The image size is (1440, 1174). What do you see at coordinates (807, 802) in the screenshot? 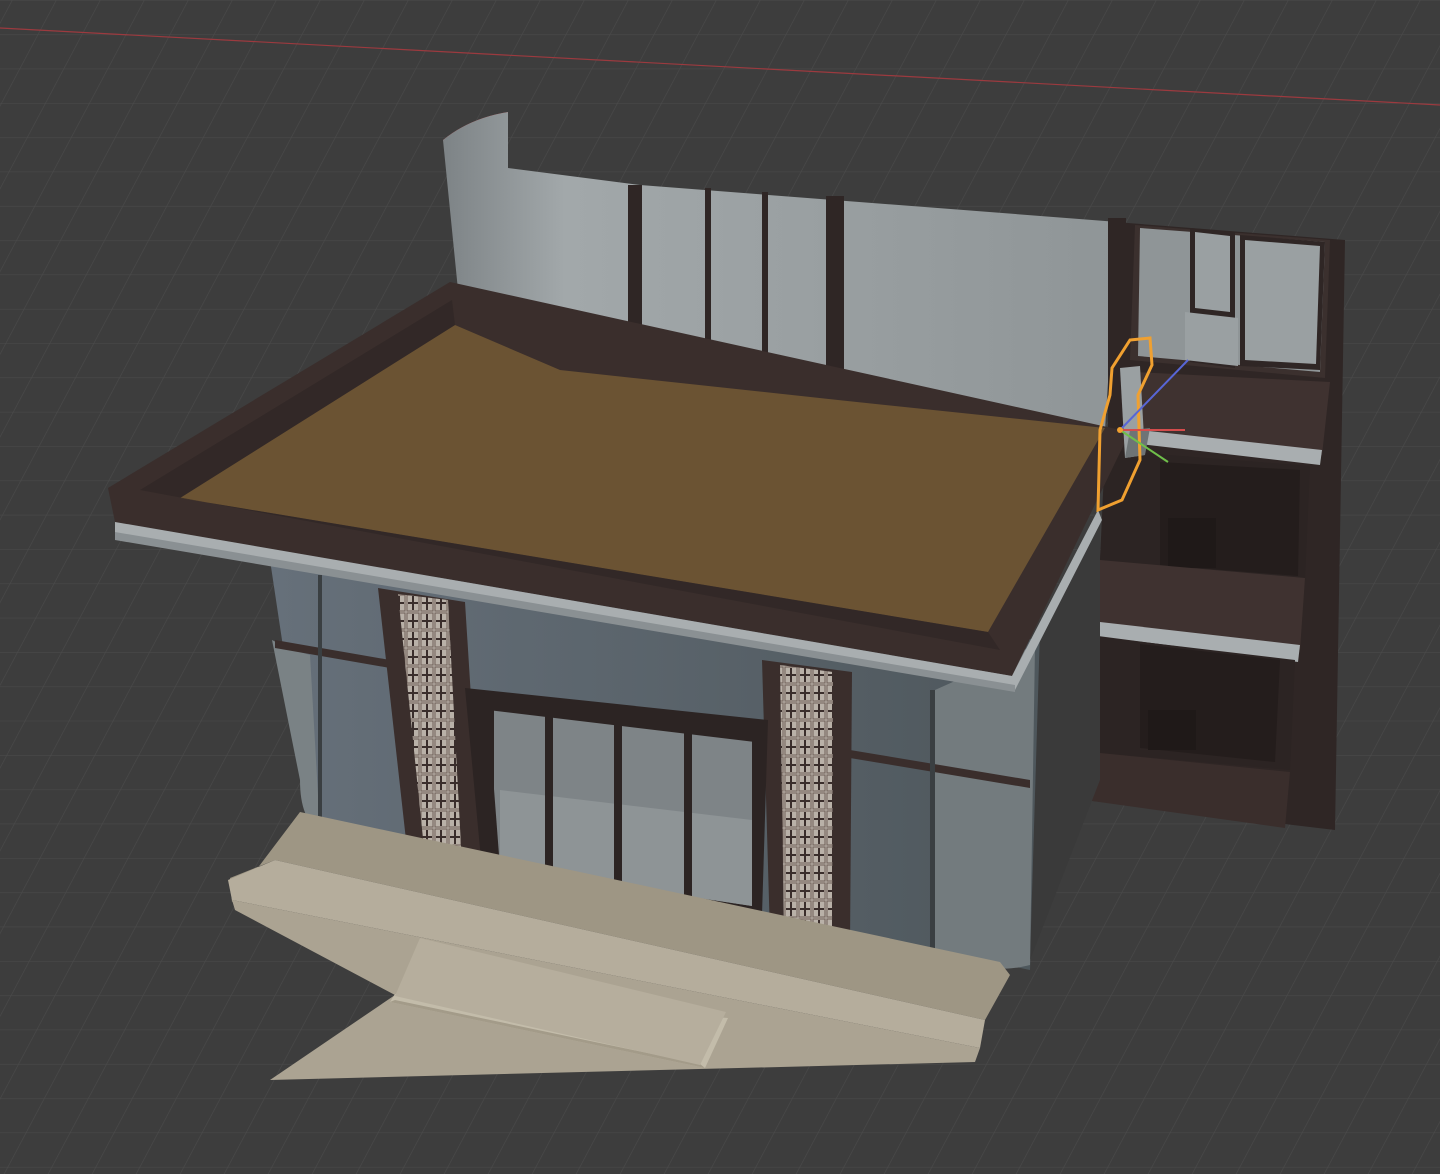
I see `right-lattice-pillar` at bounding box center [807, 802].